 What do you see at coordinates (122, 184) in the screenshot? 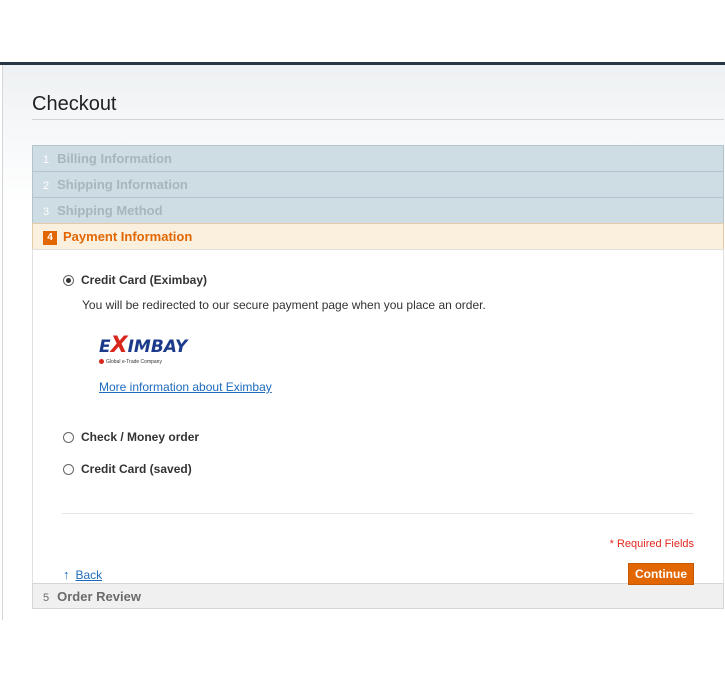
I see `step-label: Shipping Information` at bounding box center [122, 184].